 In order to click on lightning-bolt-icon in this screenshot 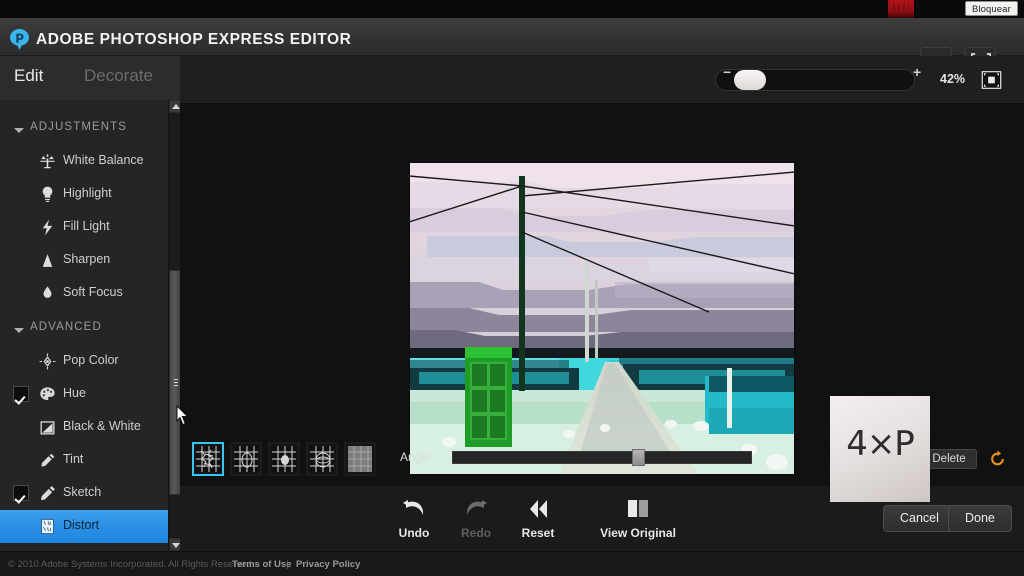, I will do `click(47, 227)`.